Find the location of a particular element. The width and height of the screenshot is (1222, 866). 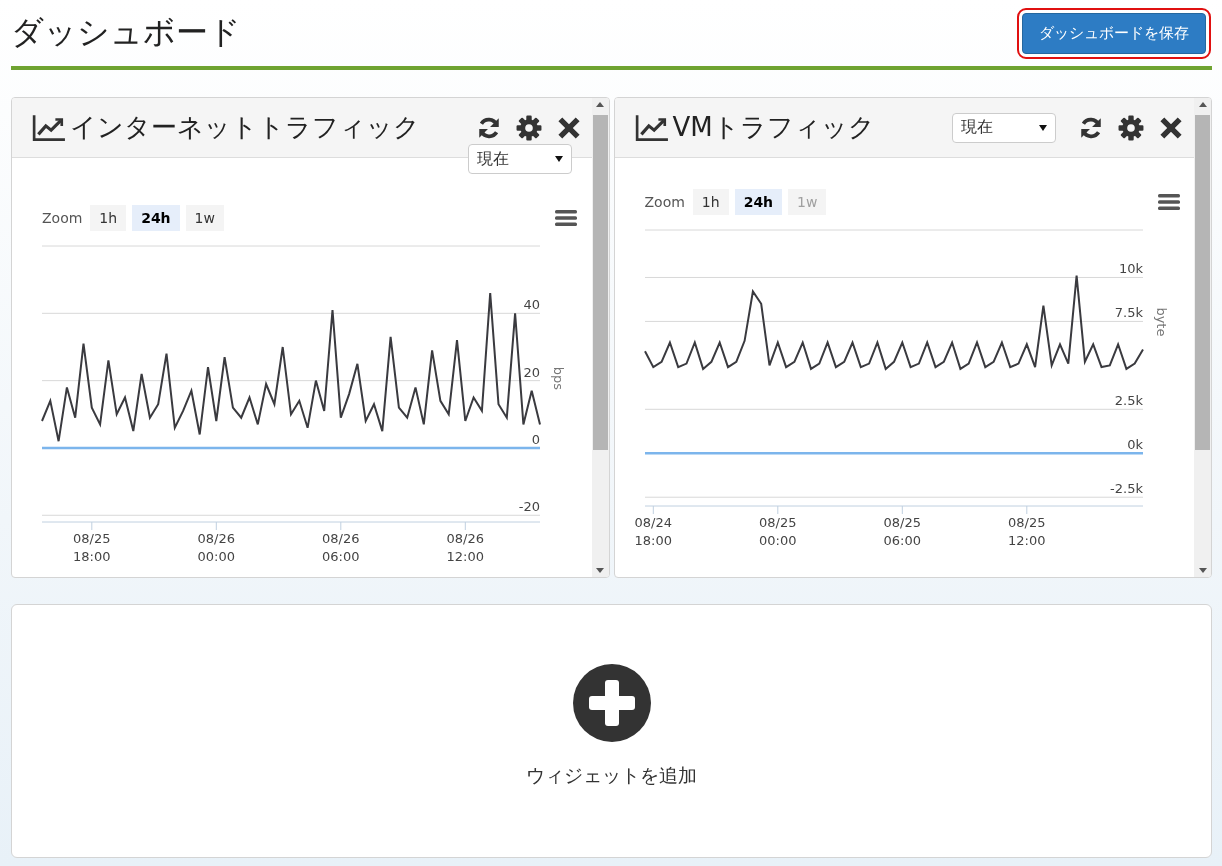

x-tick-label: 08/25 06:00 is located at coordinates (902, 531).